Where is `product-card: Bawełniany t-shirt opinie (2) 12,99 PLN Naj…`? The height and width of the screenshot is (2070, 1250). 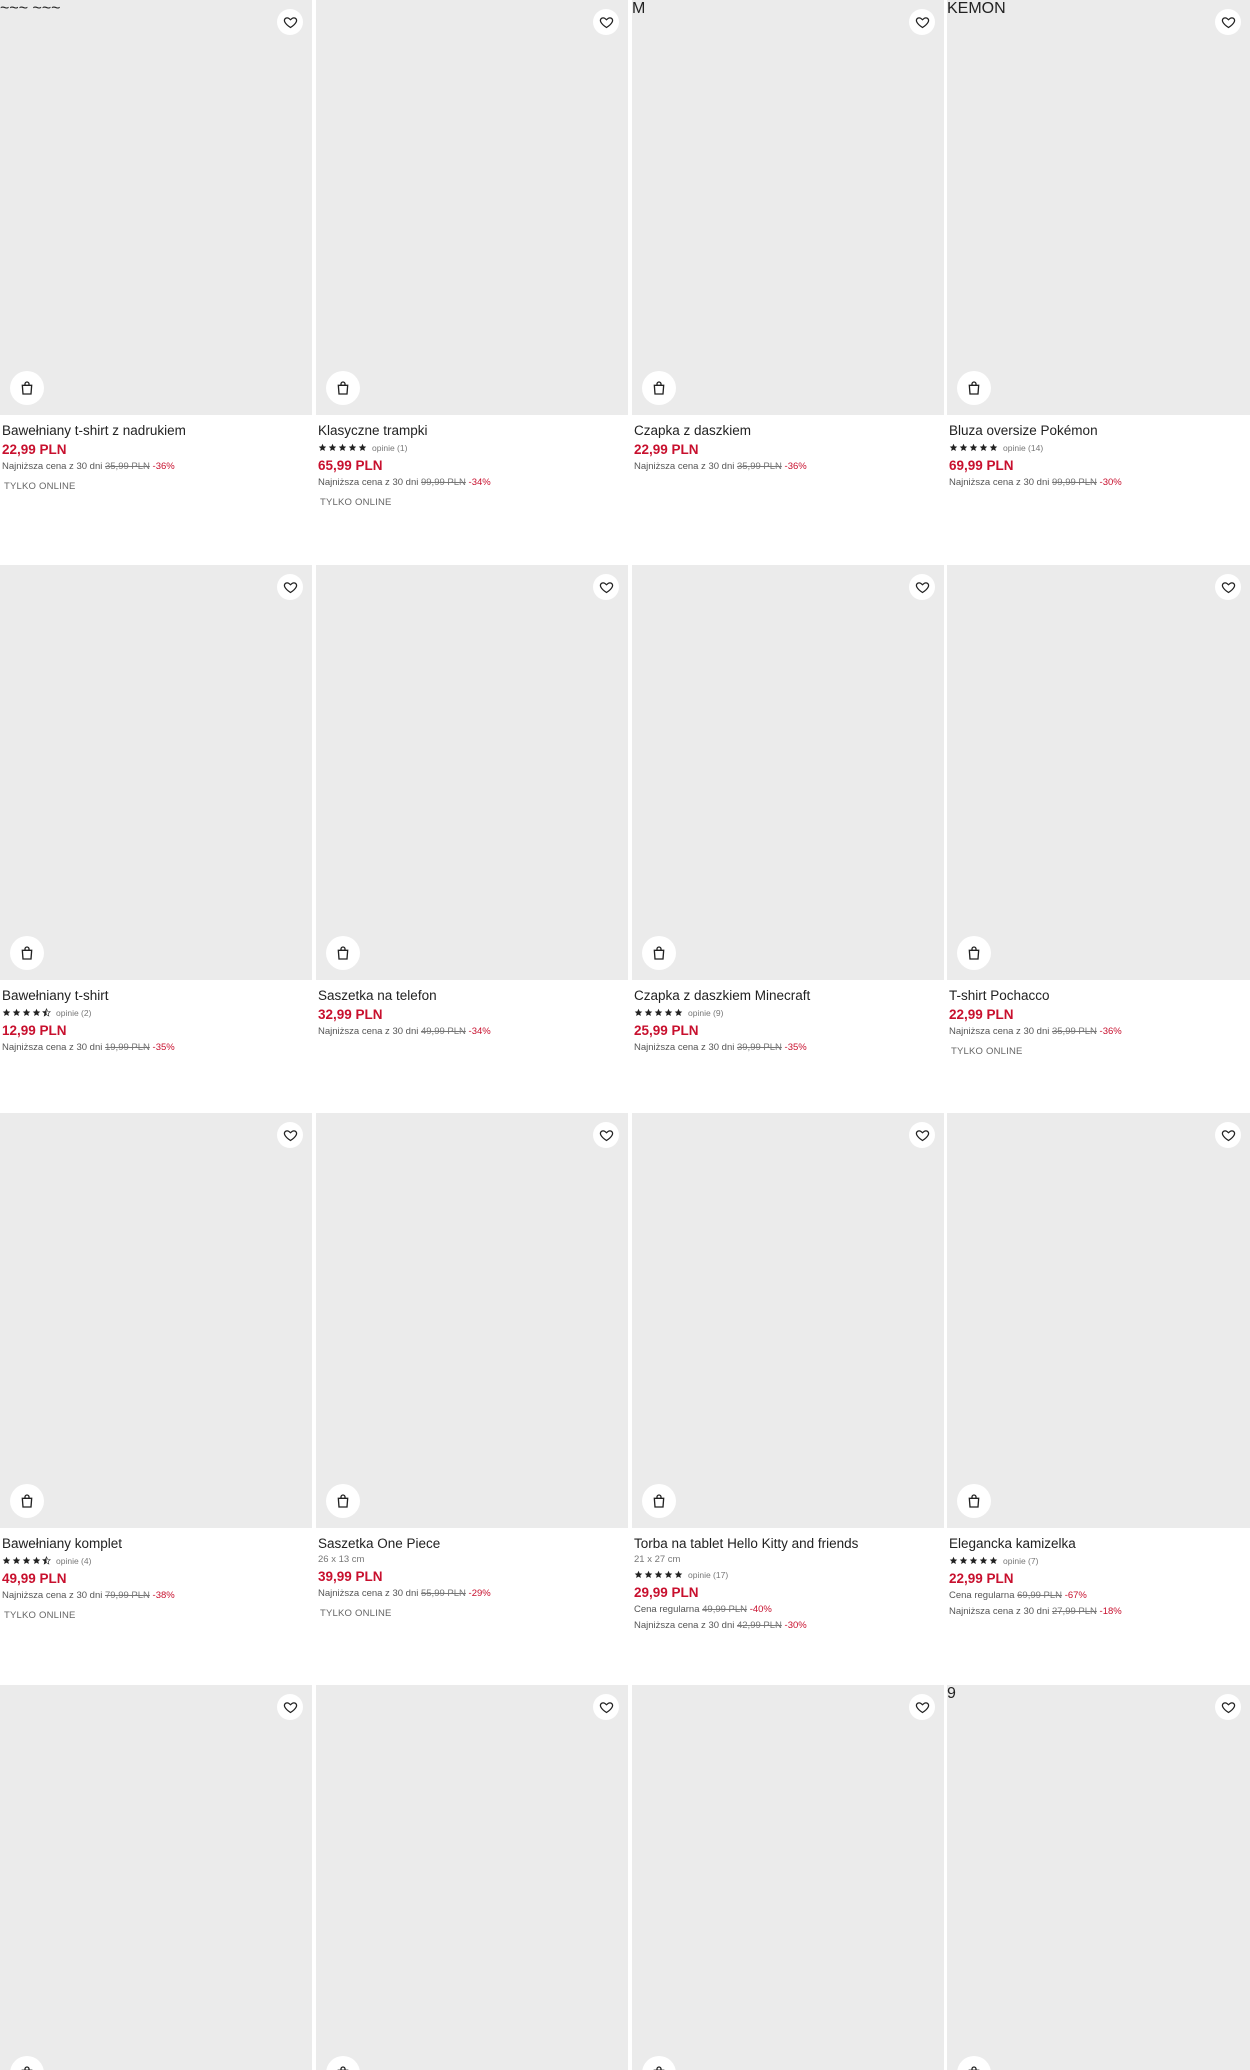
product-card: Bawełniany t-shirt opinie (2) 12,99 PLN Naj… is located at coordinates (156, 845).